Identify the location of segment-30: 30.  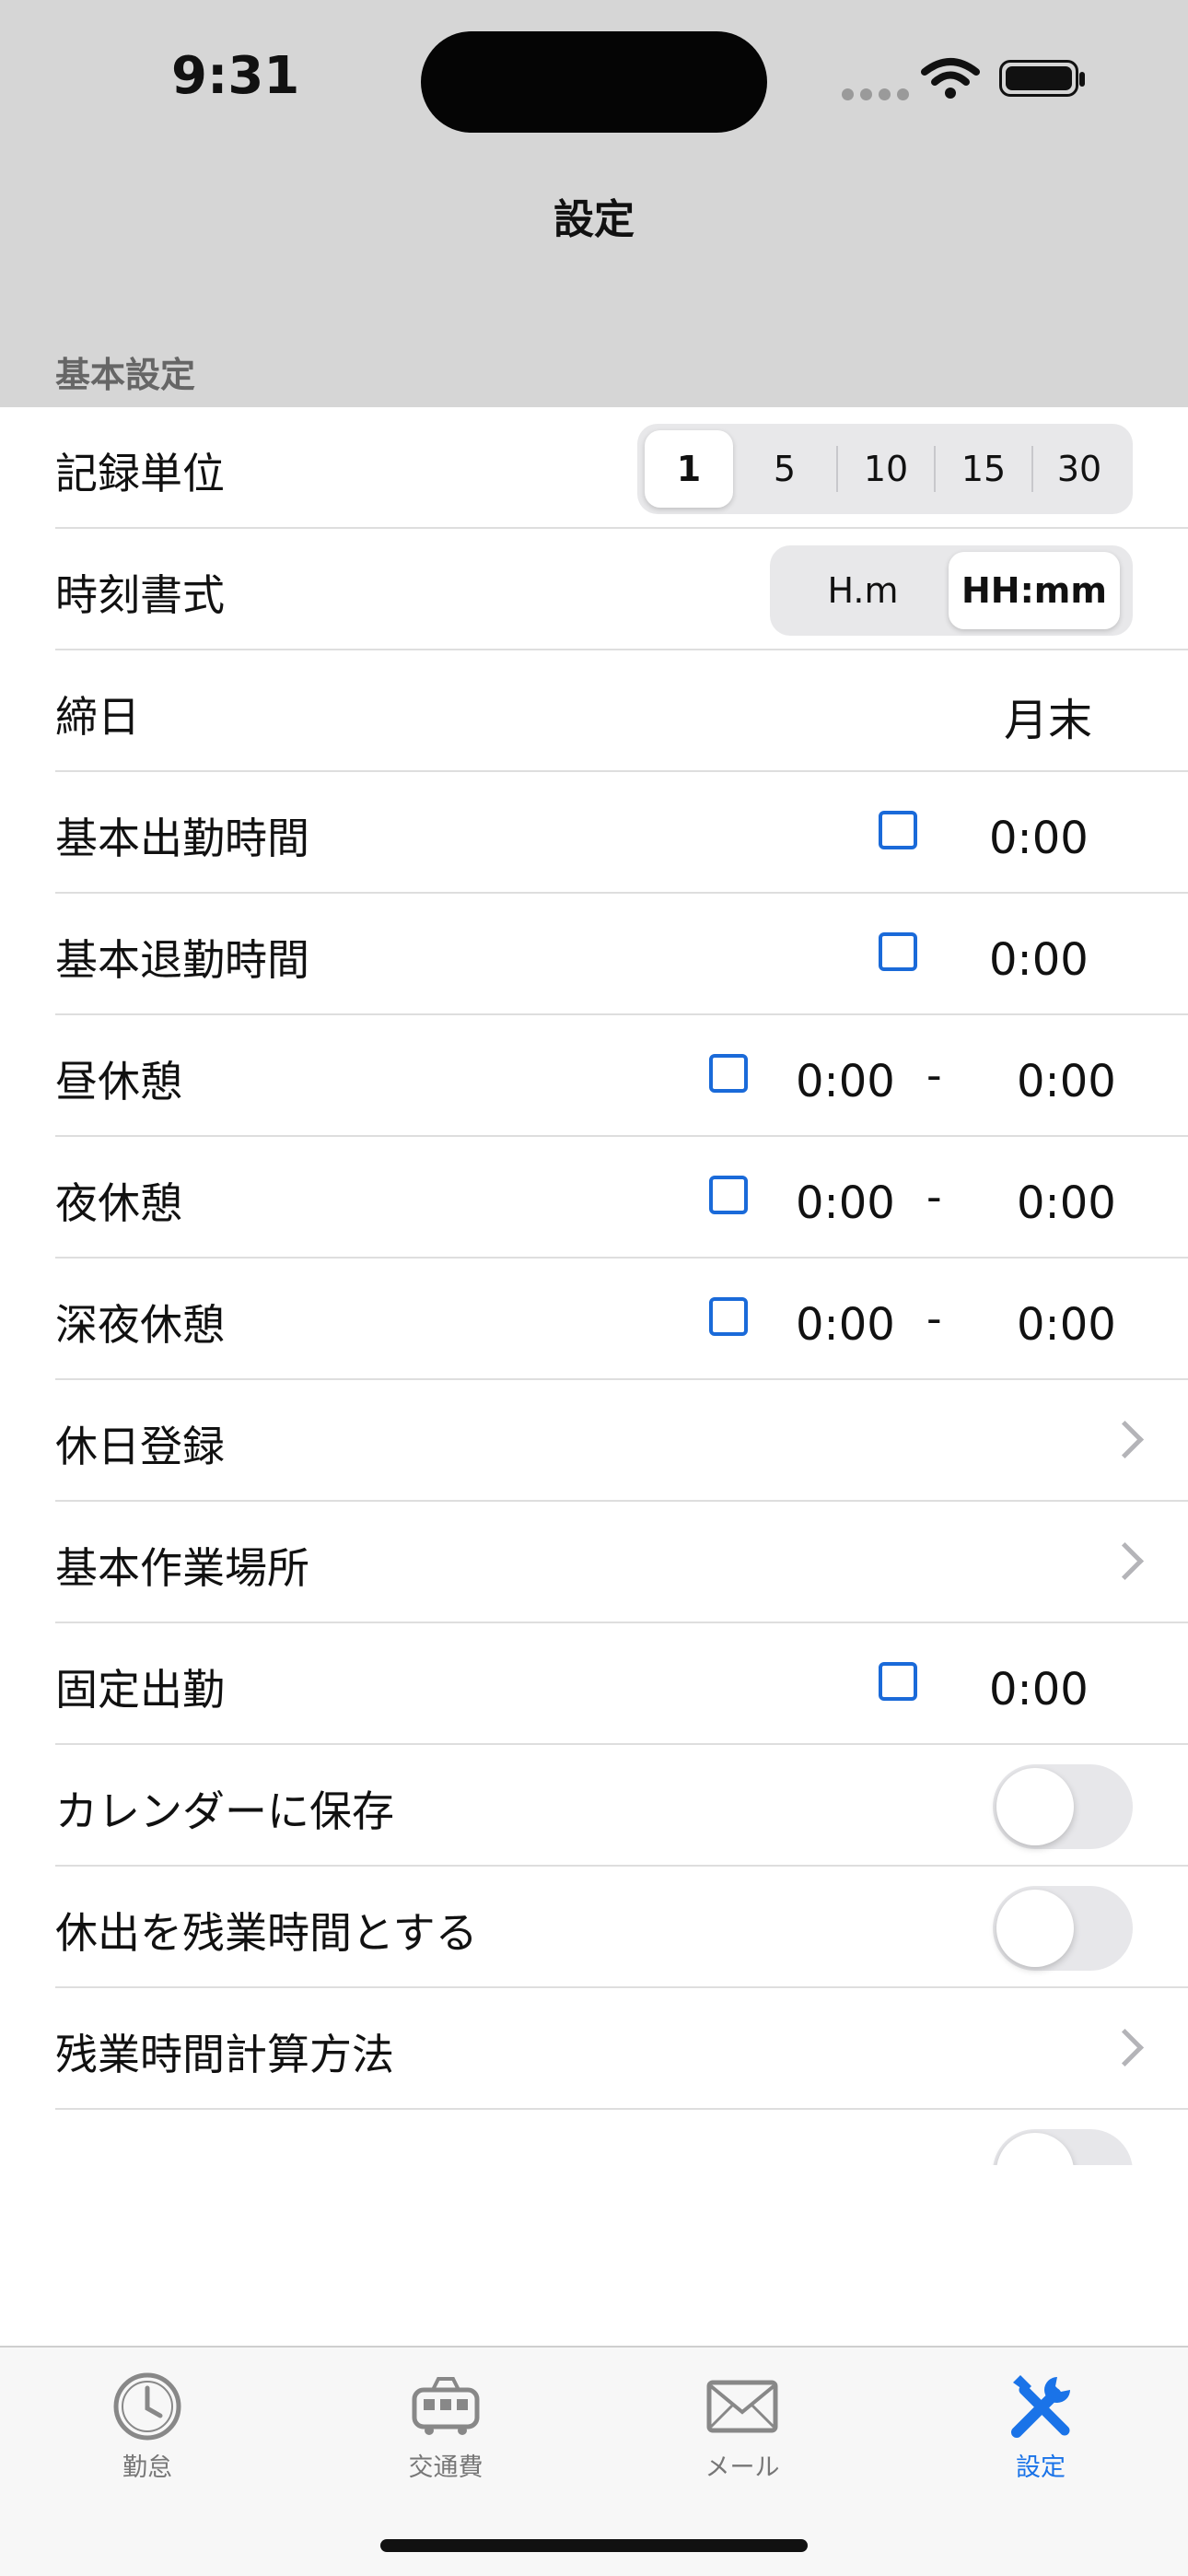
(1079, 469).